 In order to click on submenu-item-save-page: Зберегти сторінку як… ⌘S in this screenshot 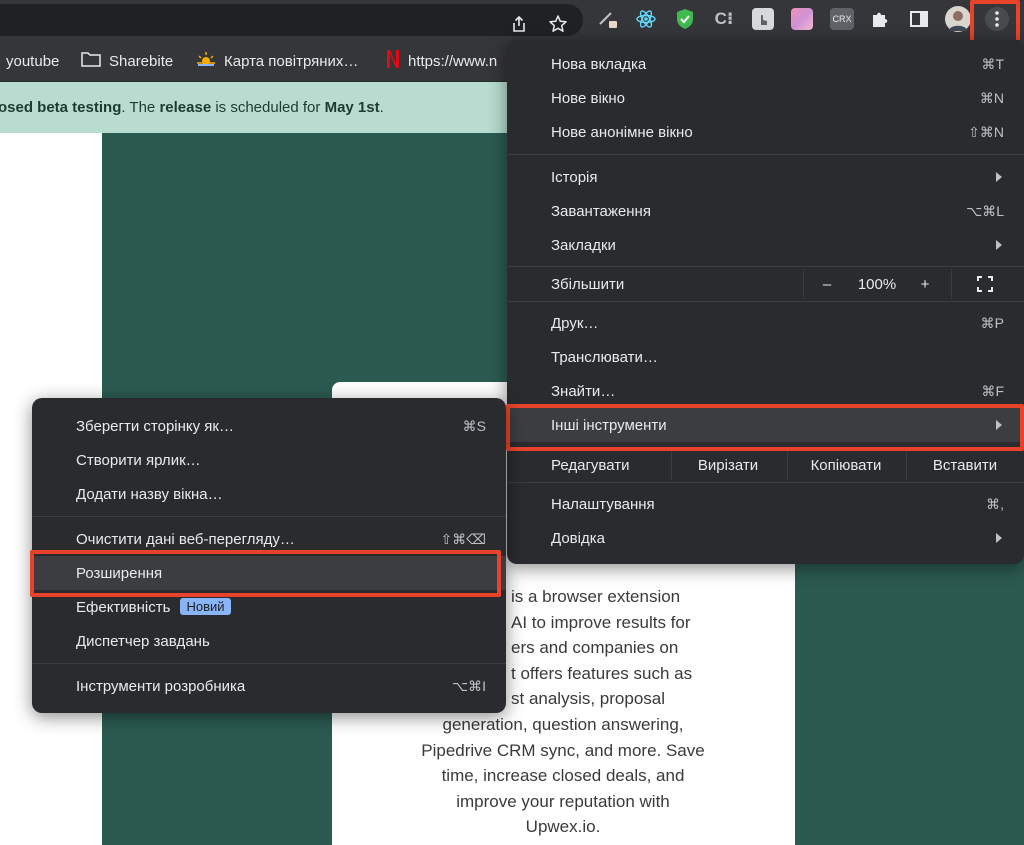, I will do `click(269, 426)`.